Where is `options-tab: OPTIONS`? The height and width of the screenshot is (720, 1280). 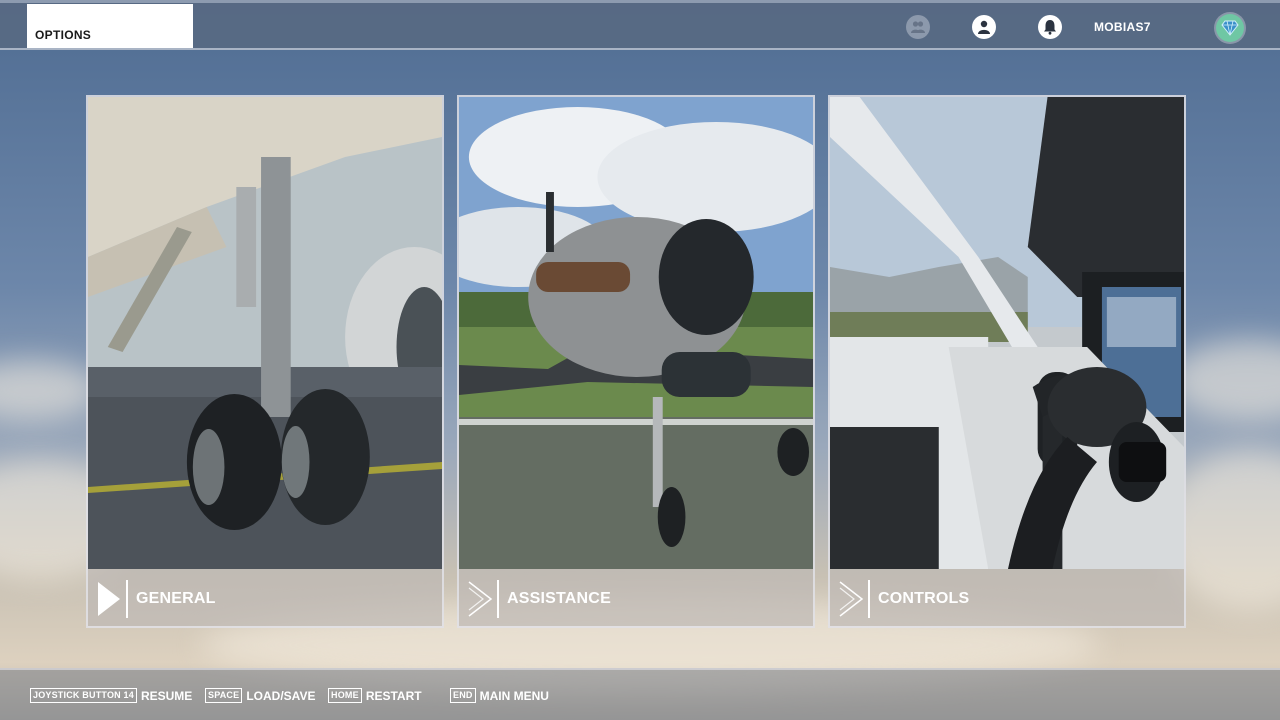 options-tab: OPTIONS is located at coordinates (110, 26).